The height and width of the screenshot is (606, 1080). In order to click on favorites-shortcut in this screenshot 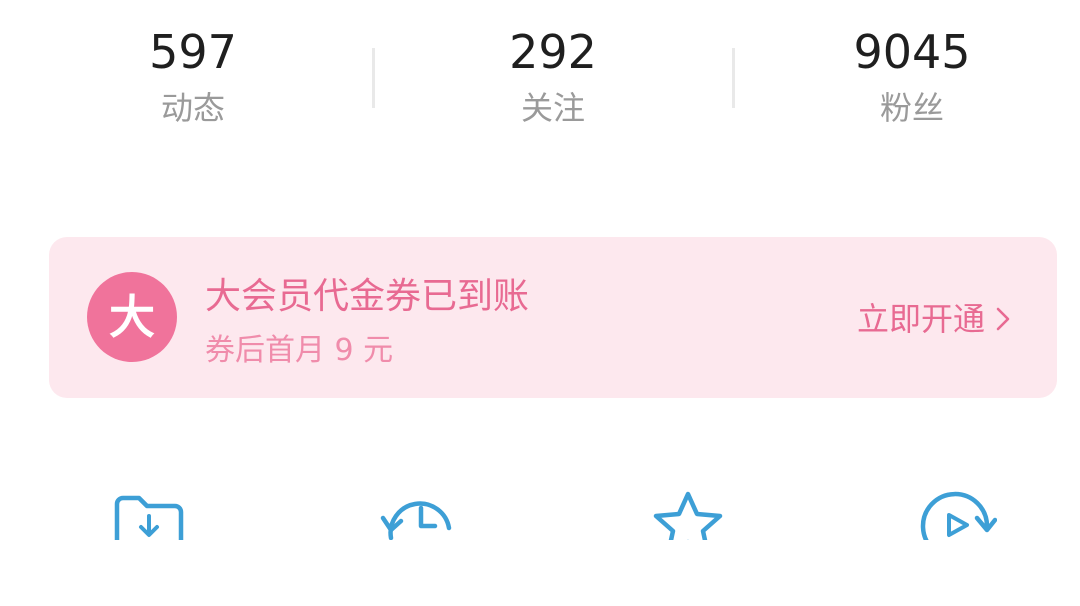, I will do `click(688, 514)`.